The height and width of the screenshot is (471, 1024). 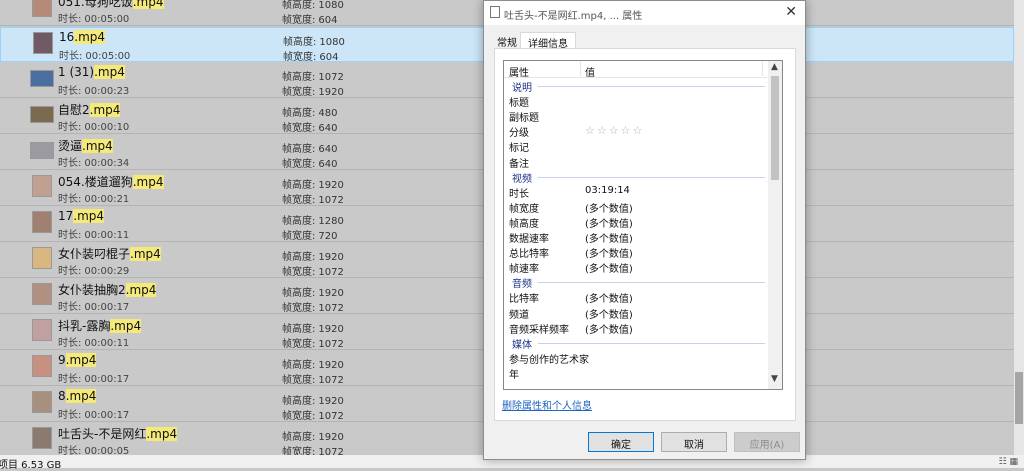 What do you see at coordinates (590, 71) in the screenshot?
I see `header-value: 值` at bounding box center [590, 71].